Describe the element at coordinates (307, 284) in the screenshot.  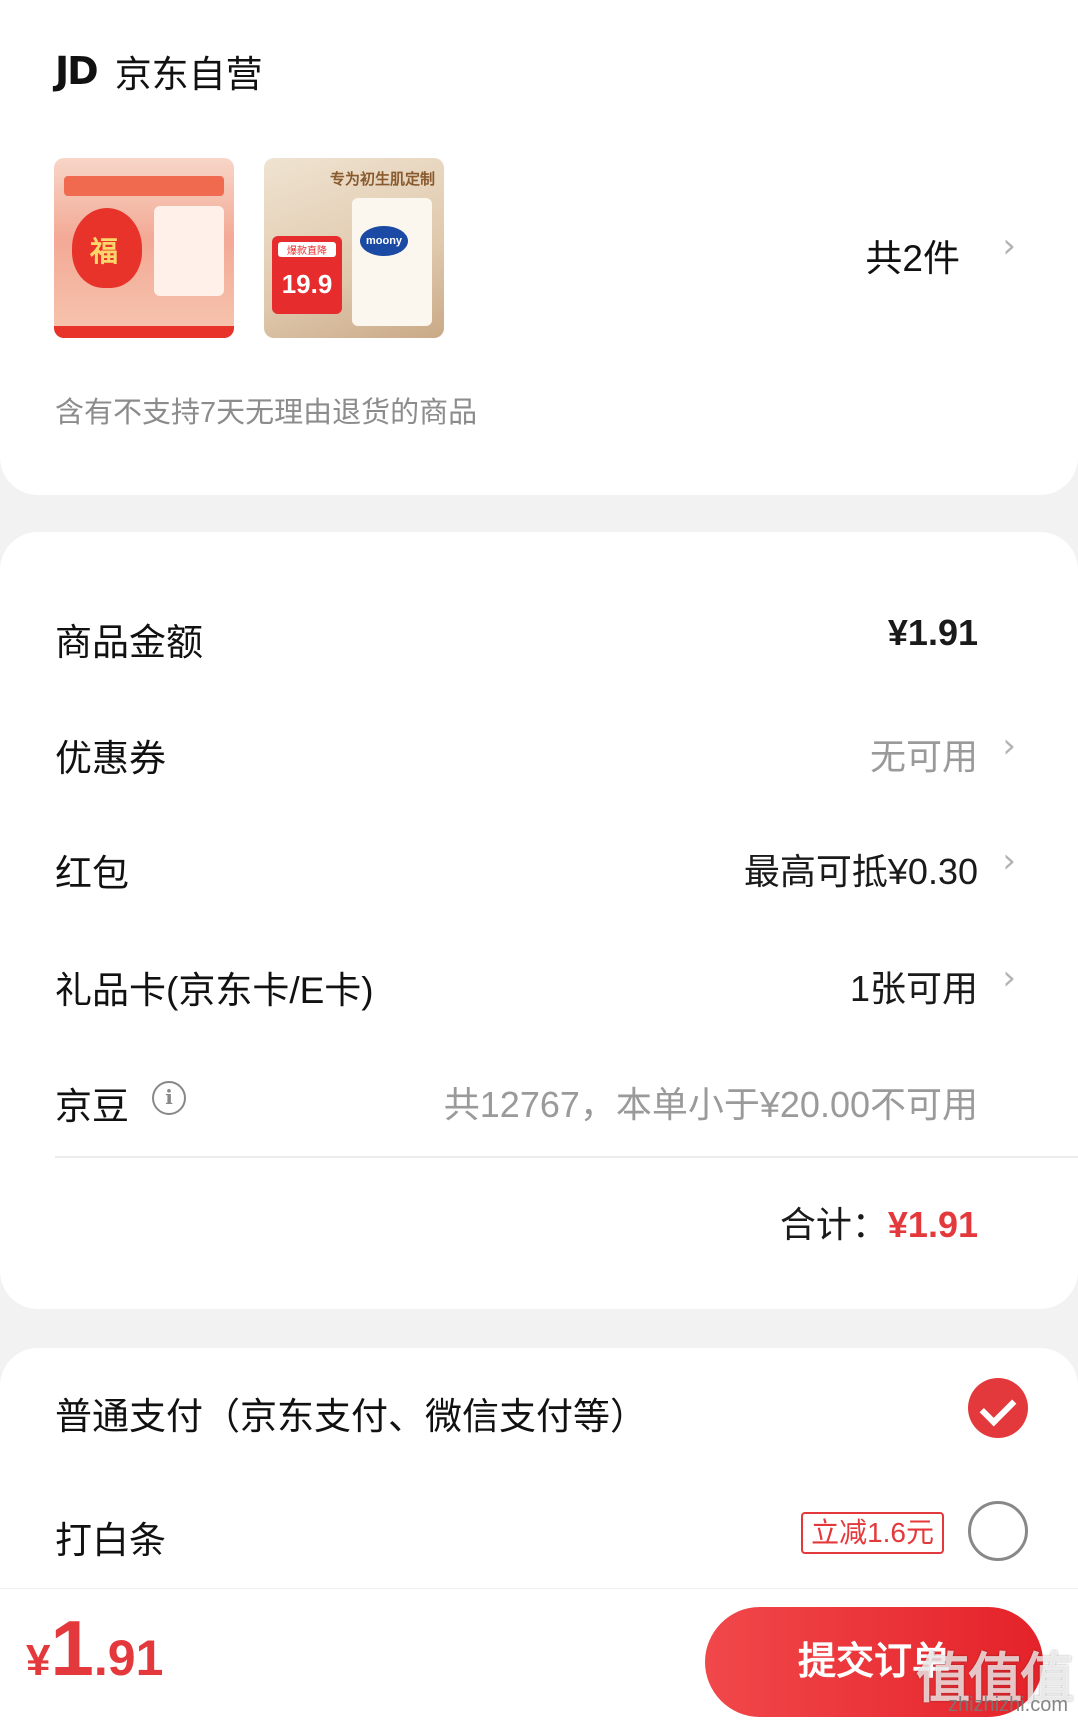
I see `price-tag-value: 19.9` at that location.